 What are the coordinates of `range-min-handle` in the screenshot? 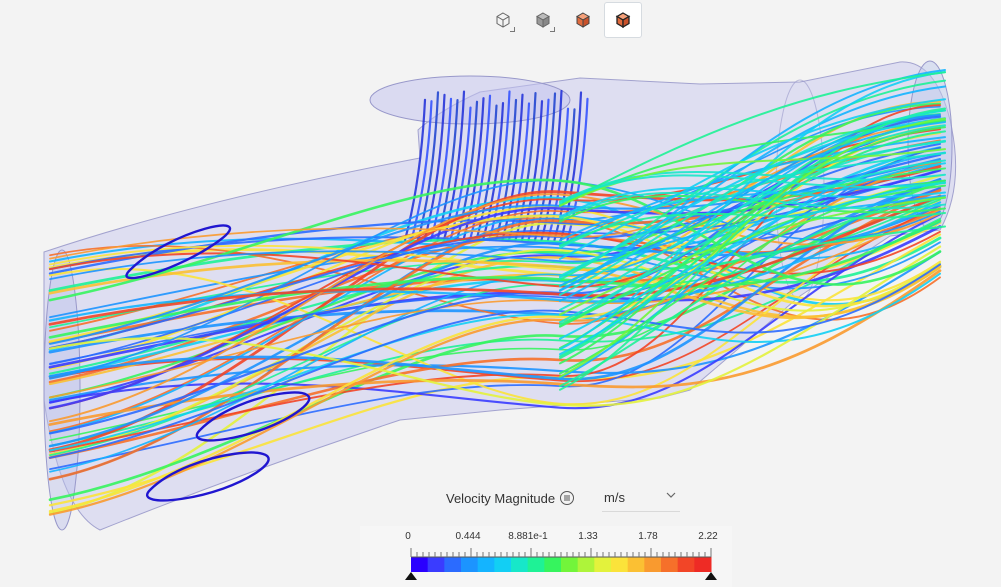 It's located at (411, 576).